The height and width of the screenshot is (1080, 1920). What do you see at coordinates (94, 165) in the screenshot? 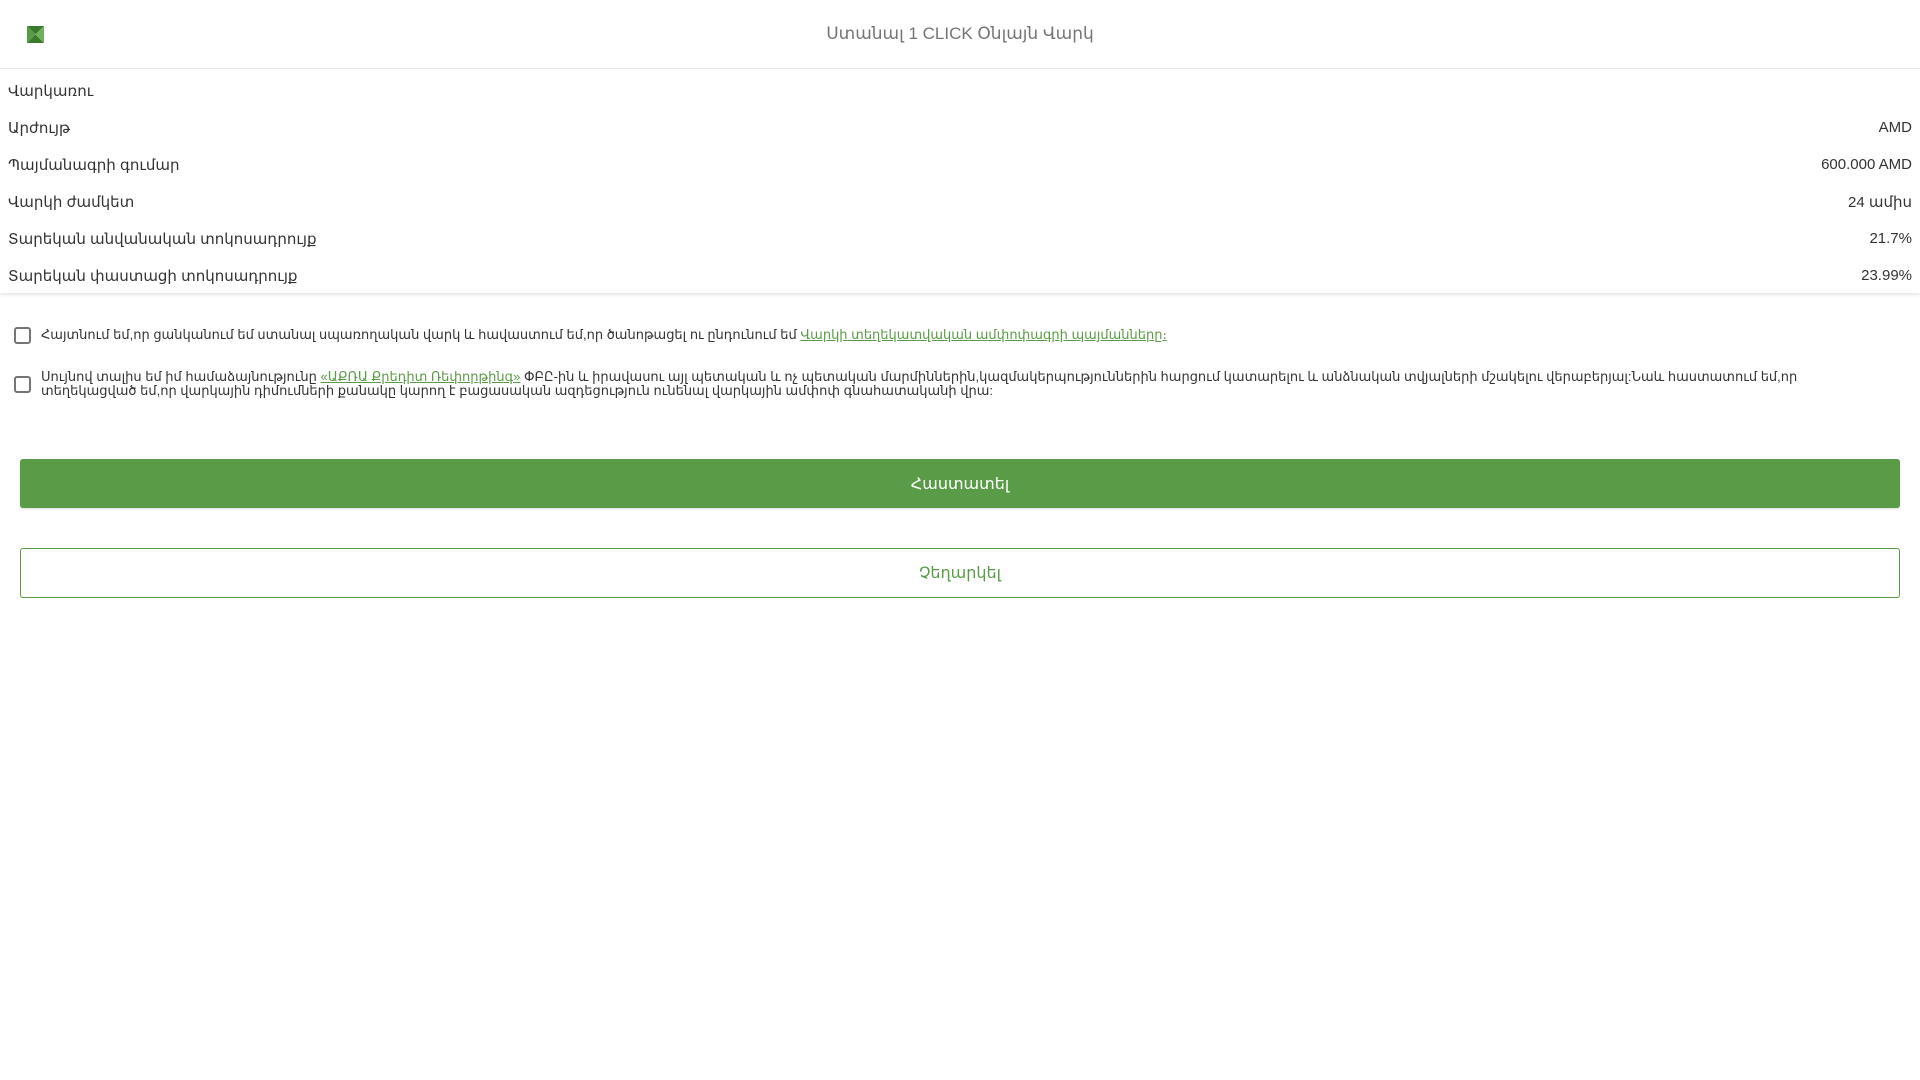
I see `detail-label: Պայմանագրի գումար` at bounding box center [94, 165].